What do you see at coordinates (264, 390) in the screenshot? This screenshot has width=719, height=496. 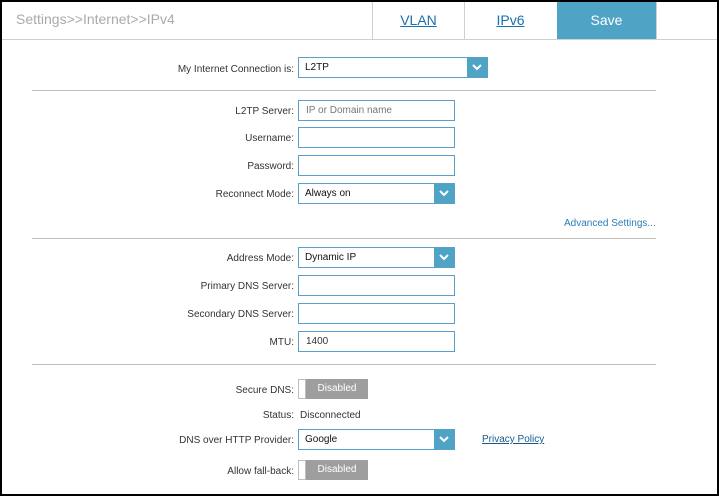 I see `secure-dns-label: Secure DNS:` at bounding box center [264, 390].